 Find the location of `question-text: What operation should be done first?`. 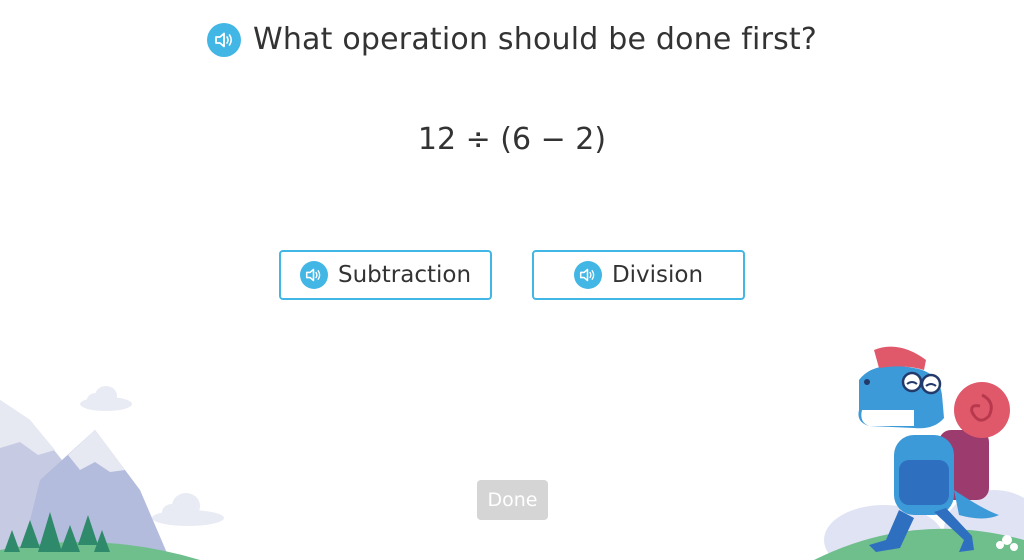

question-text: What operation should be done first? is located at coordinates (535, 39).